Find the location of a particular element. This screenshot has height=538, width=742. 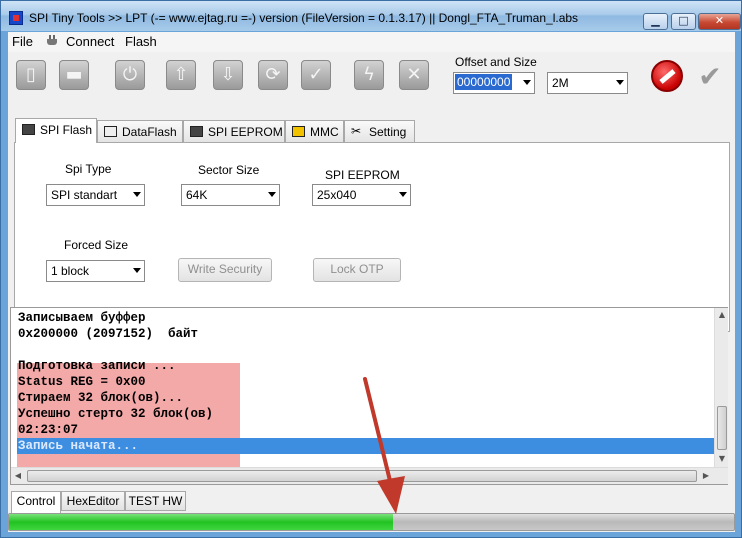

size-value: 2M is located at coordinates (560, 83).